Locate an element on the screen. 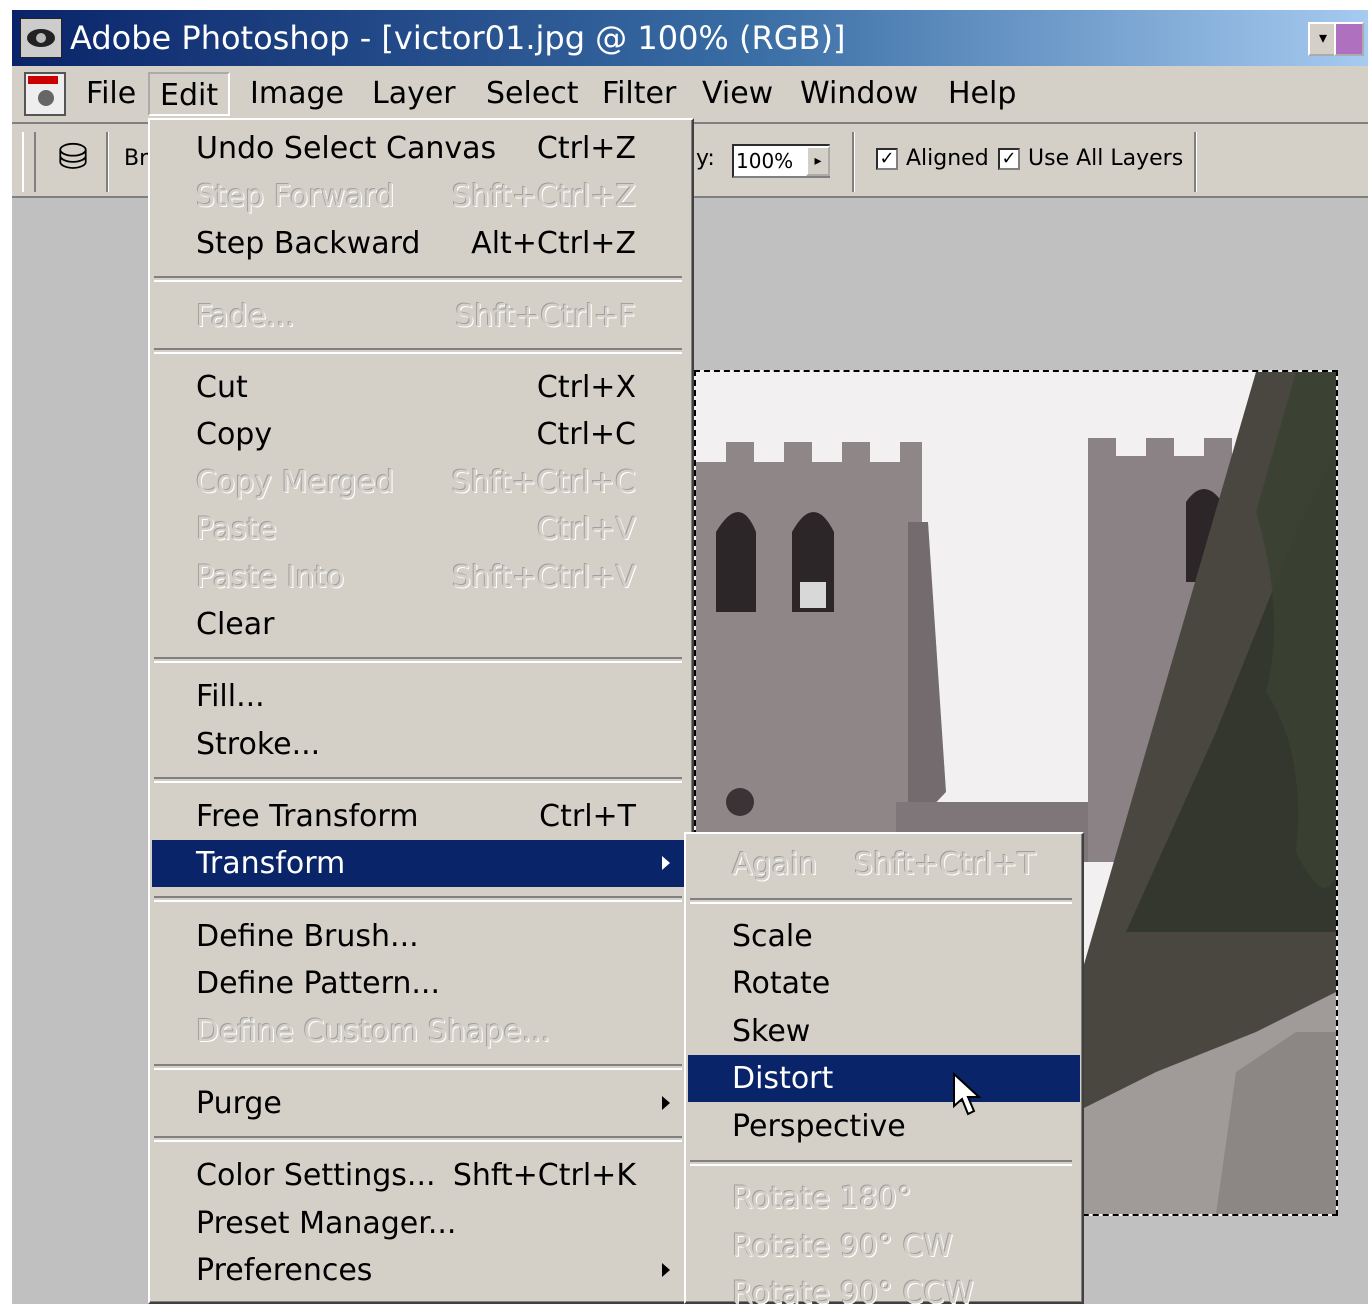 The image size is (1368, 1304). menu-image: Image is located at coordinates (297, 94).